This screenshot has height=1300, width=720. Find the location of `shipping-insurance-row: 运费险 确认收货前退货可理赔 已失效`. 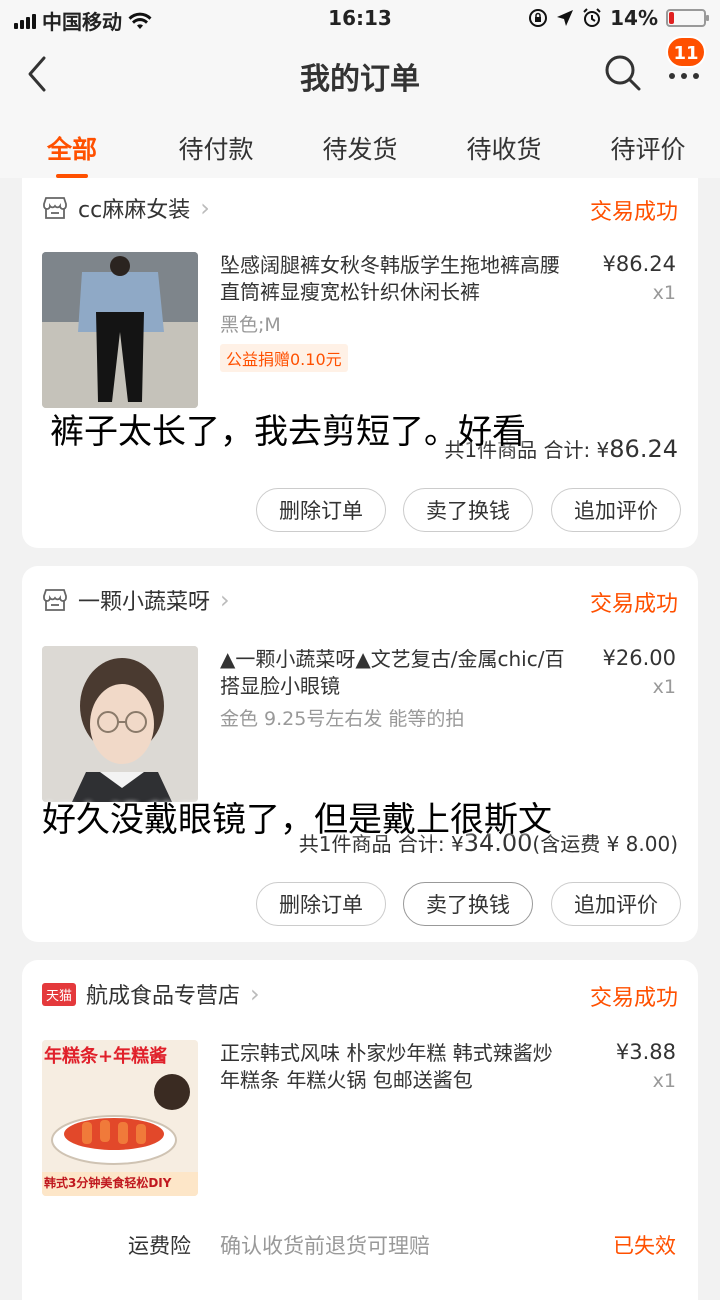

shipping-insurance-row: 运费险 确认收货前退货可理赔 已失效 is located at coordinates (360, 1244).